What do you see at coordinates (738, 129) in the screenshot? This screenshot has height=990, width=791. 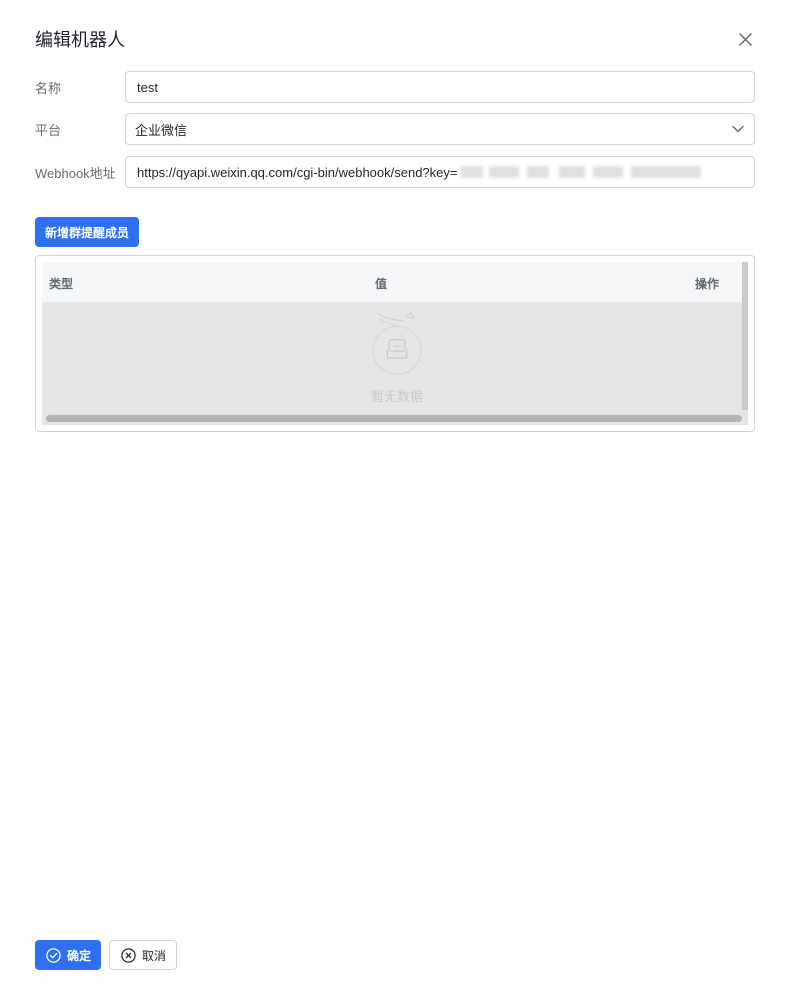 I see `chevron-down-icon` at bounding box center [738, 129].